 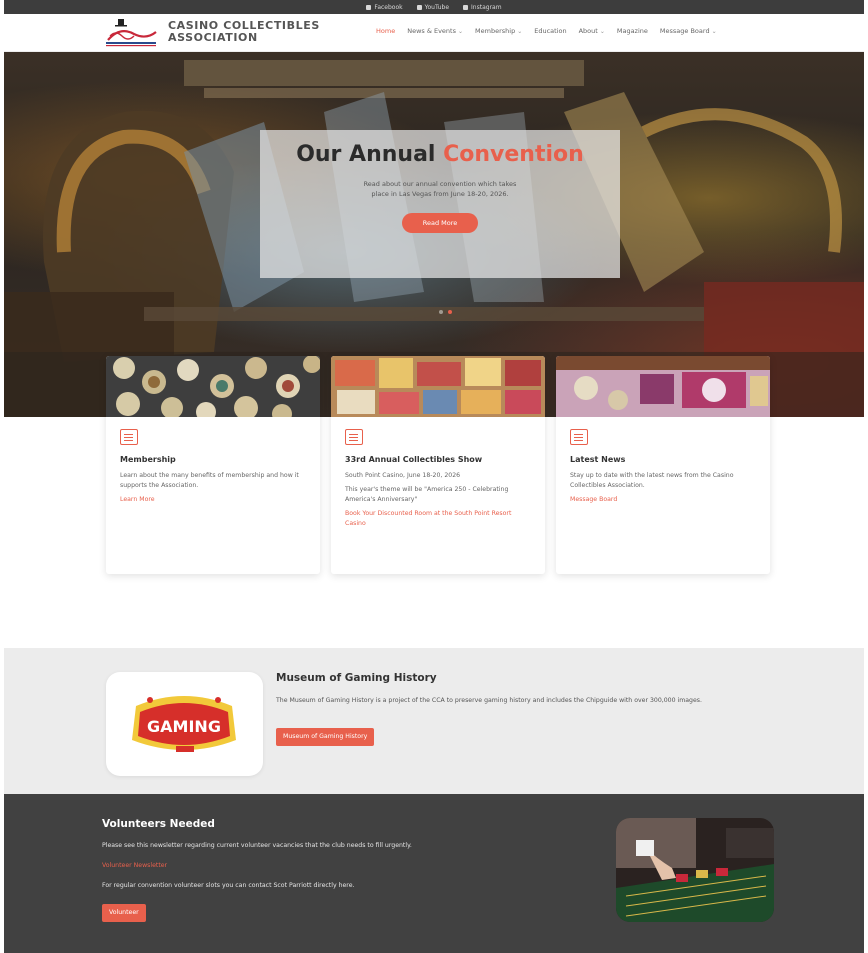 I want to click on museum-button: Museum of Gaming History, so click(x=325, y=737).